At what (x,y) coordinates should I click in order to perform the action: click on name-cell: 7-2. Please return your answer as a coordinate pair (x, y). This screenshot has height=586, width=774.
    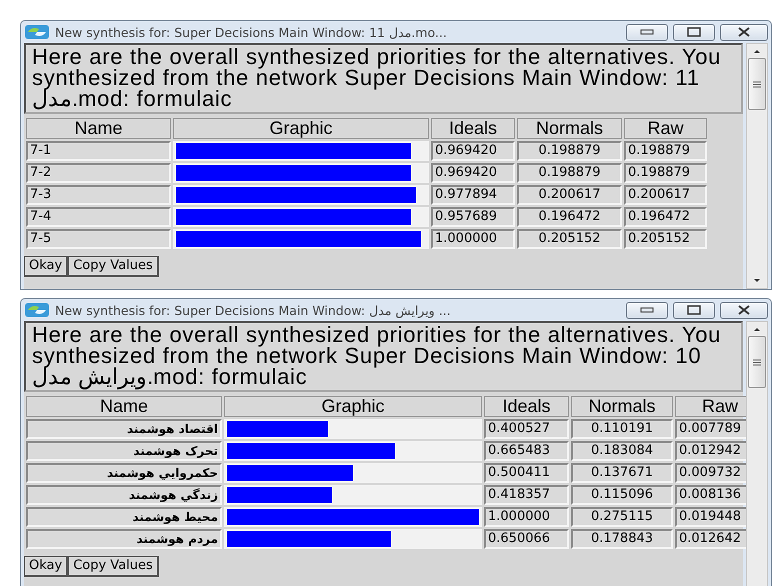
    Looking at the image, I should click on (98, 173).